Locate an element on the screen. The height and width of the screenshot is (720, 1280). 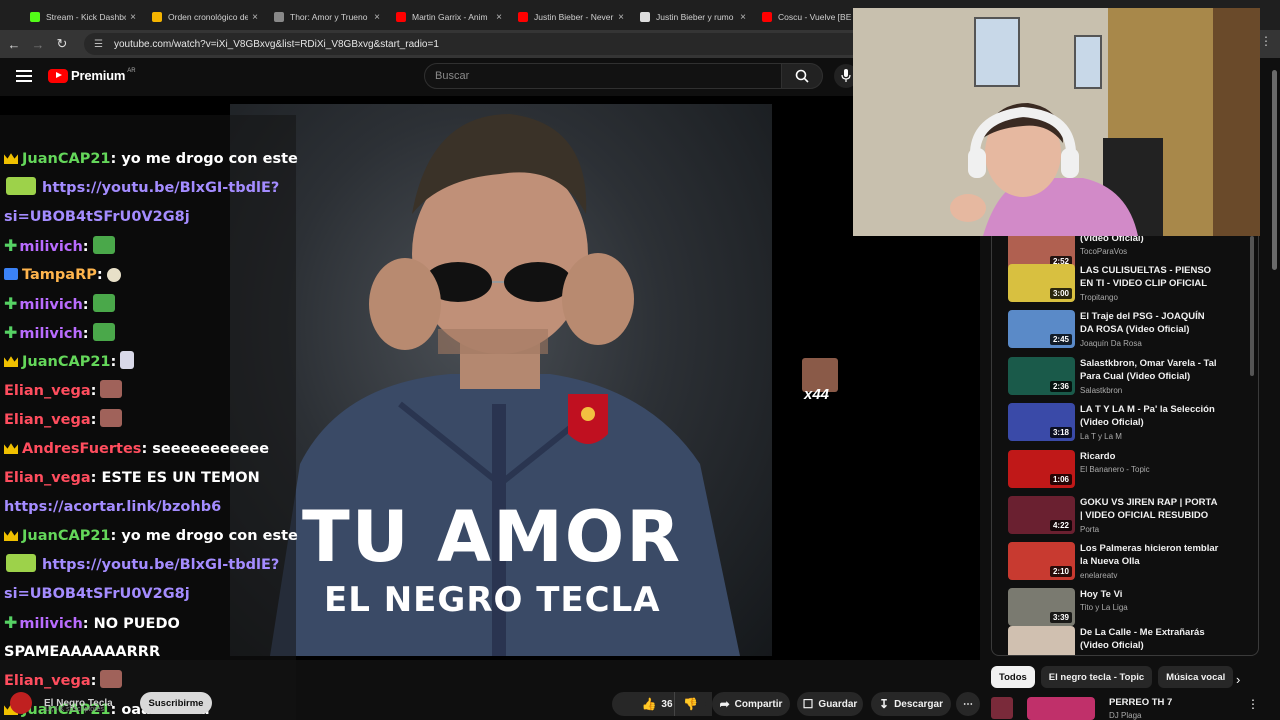
video-thumbnail: 3:00 is located at coordinates (1041, 283).